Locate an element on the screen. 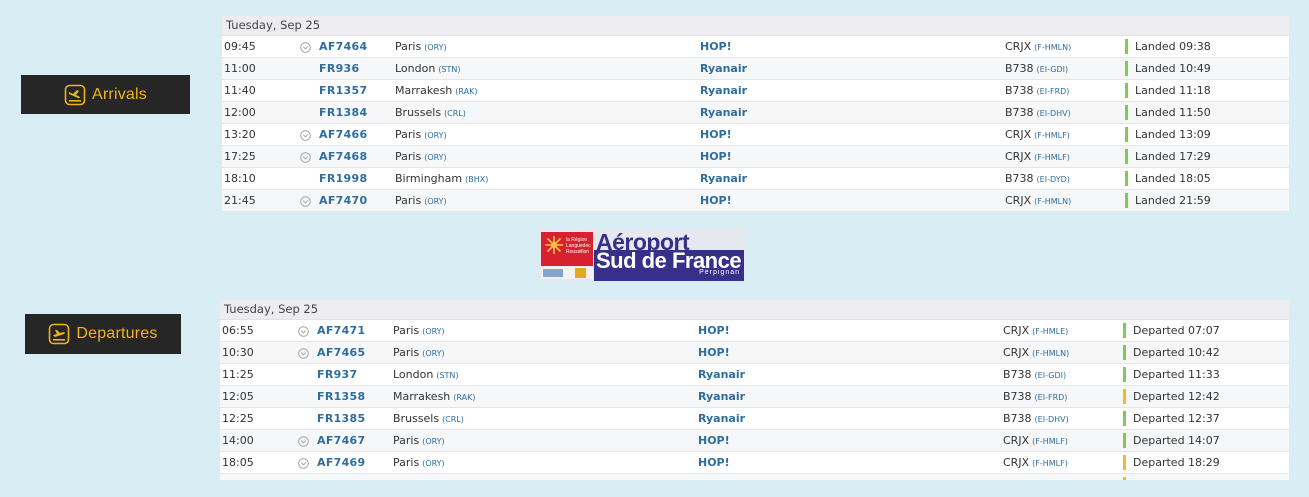 The width and height of the screenshot is (1309, 497). city-name: Paris is located at coordinates (406, 330).